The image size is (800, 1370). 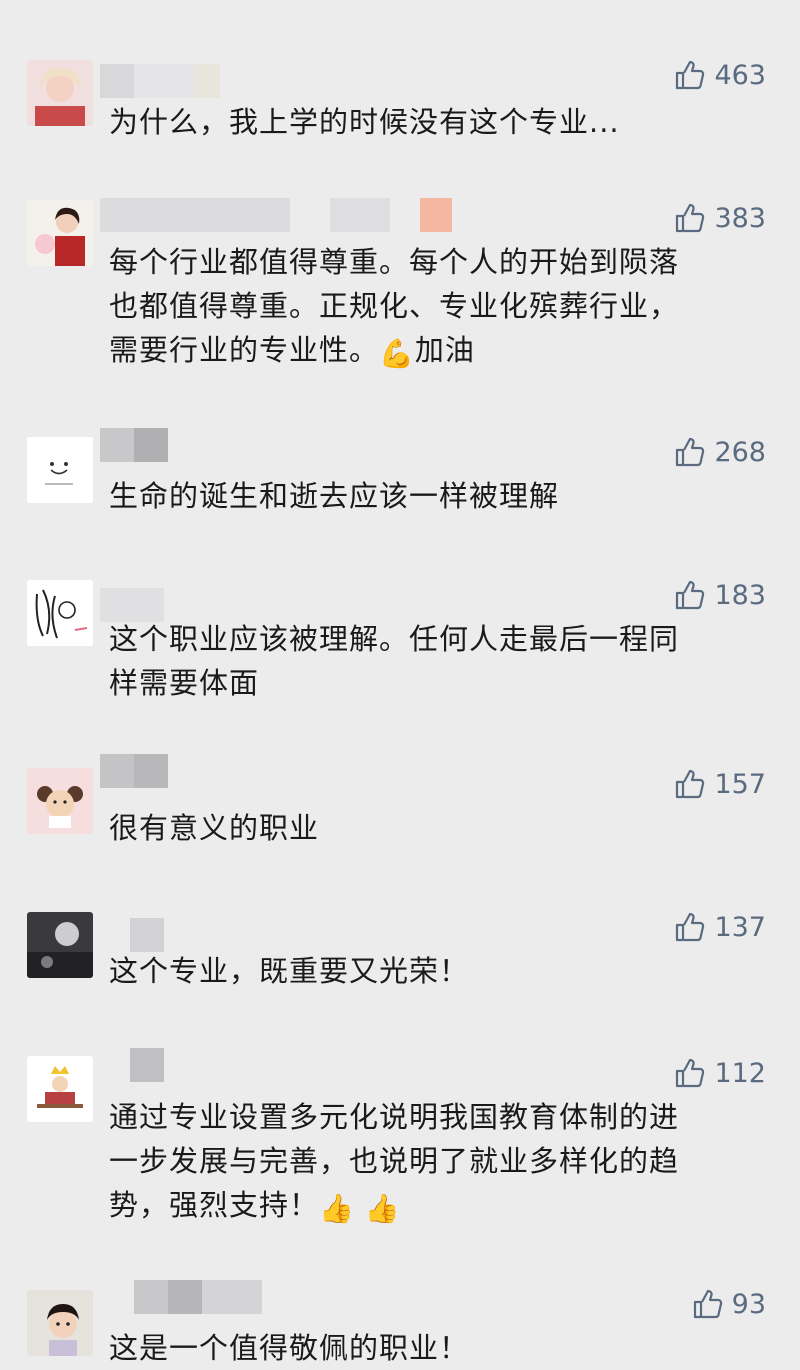 What do you see at coordinates (397, 353) in the screenshot?
I see `flexed-biceps-emoji: 💪` at bounding box center [397, 353].